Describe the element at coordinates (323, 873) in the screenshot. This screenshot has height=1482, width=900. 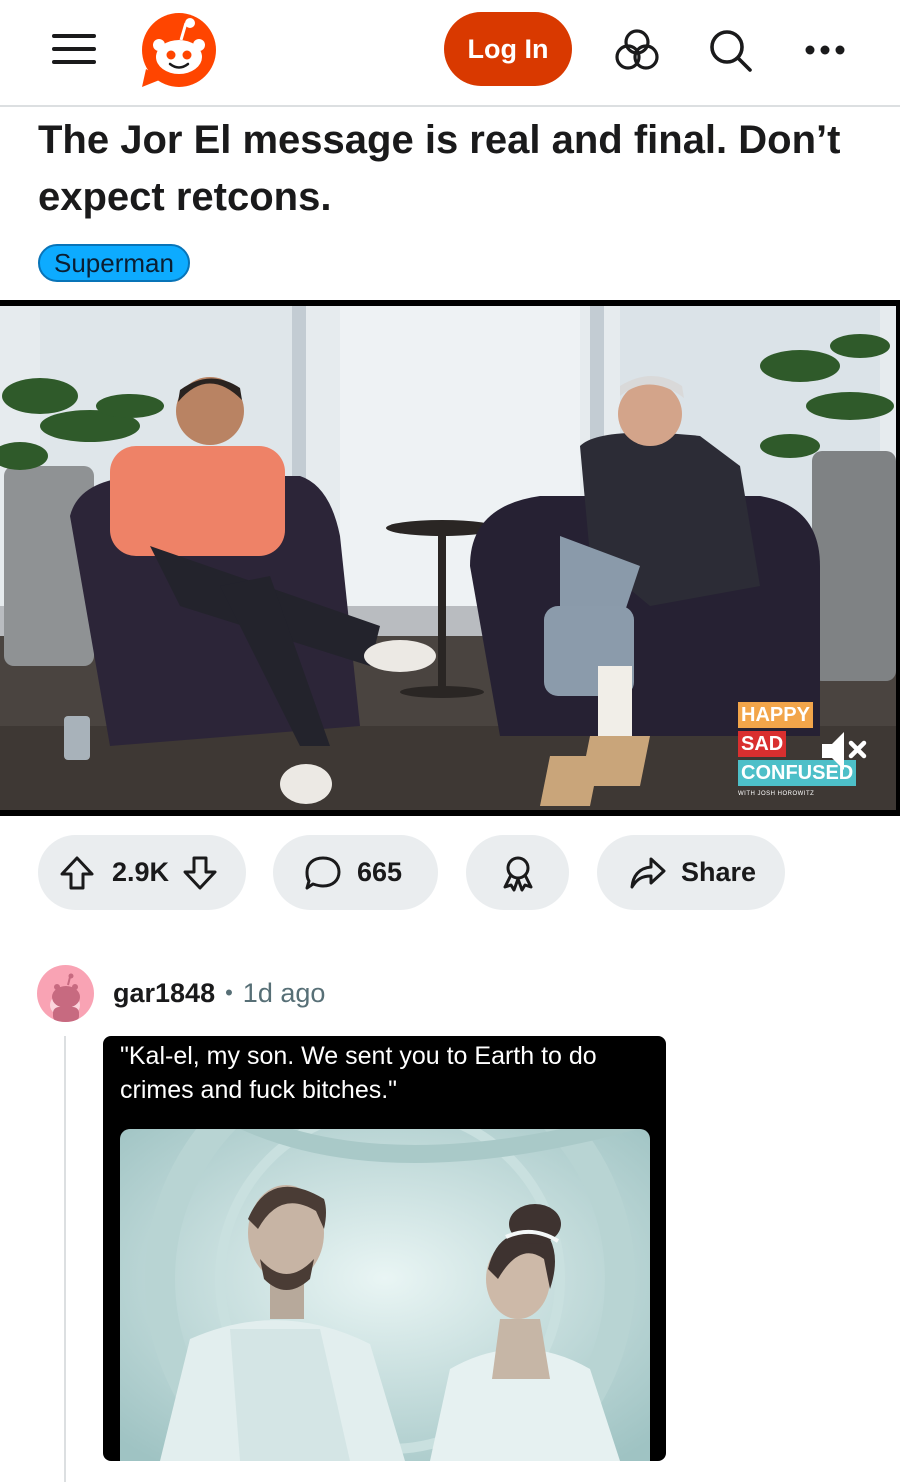
I see `speech-bubble-icon` at that location.